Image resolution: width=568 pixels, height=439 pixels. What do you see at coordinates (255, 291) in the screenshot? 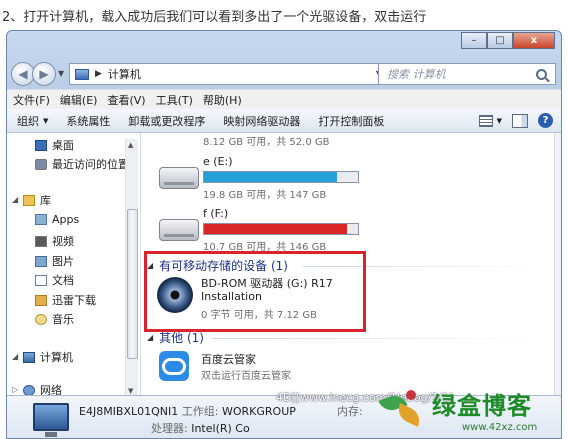
I see `annotation-highlight-box` at bounding box center [255, 291].